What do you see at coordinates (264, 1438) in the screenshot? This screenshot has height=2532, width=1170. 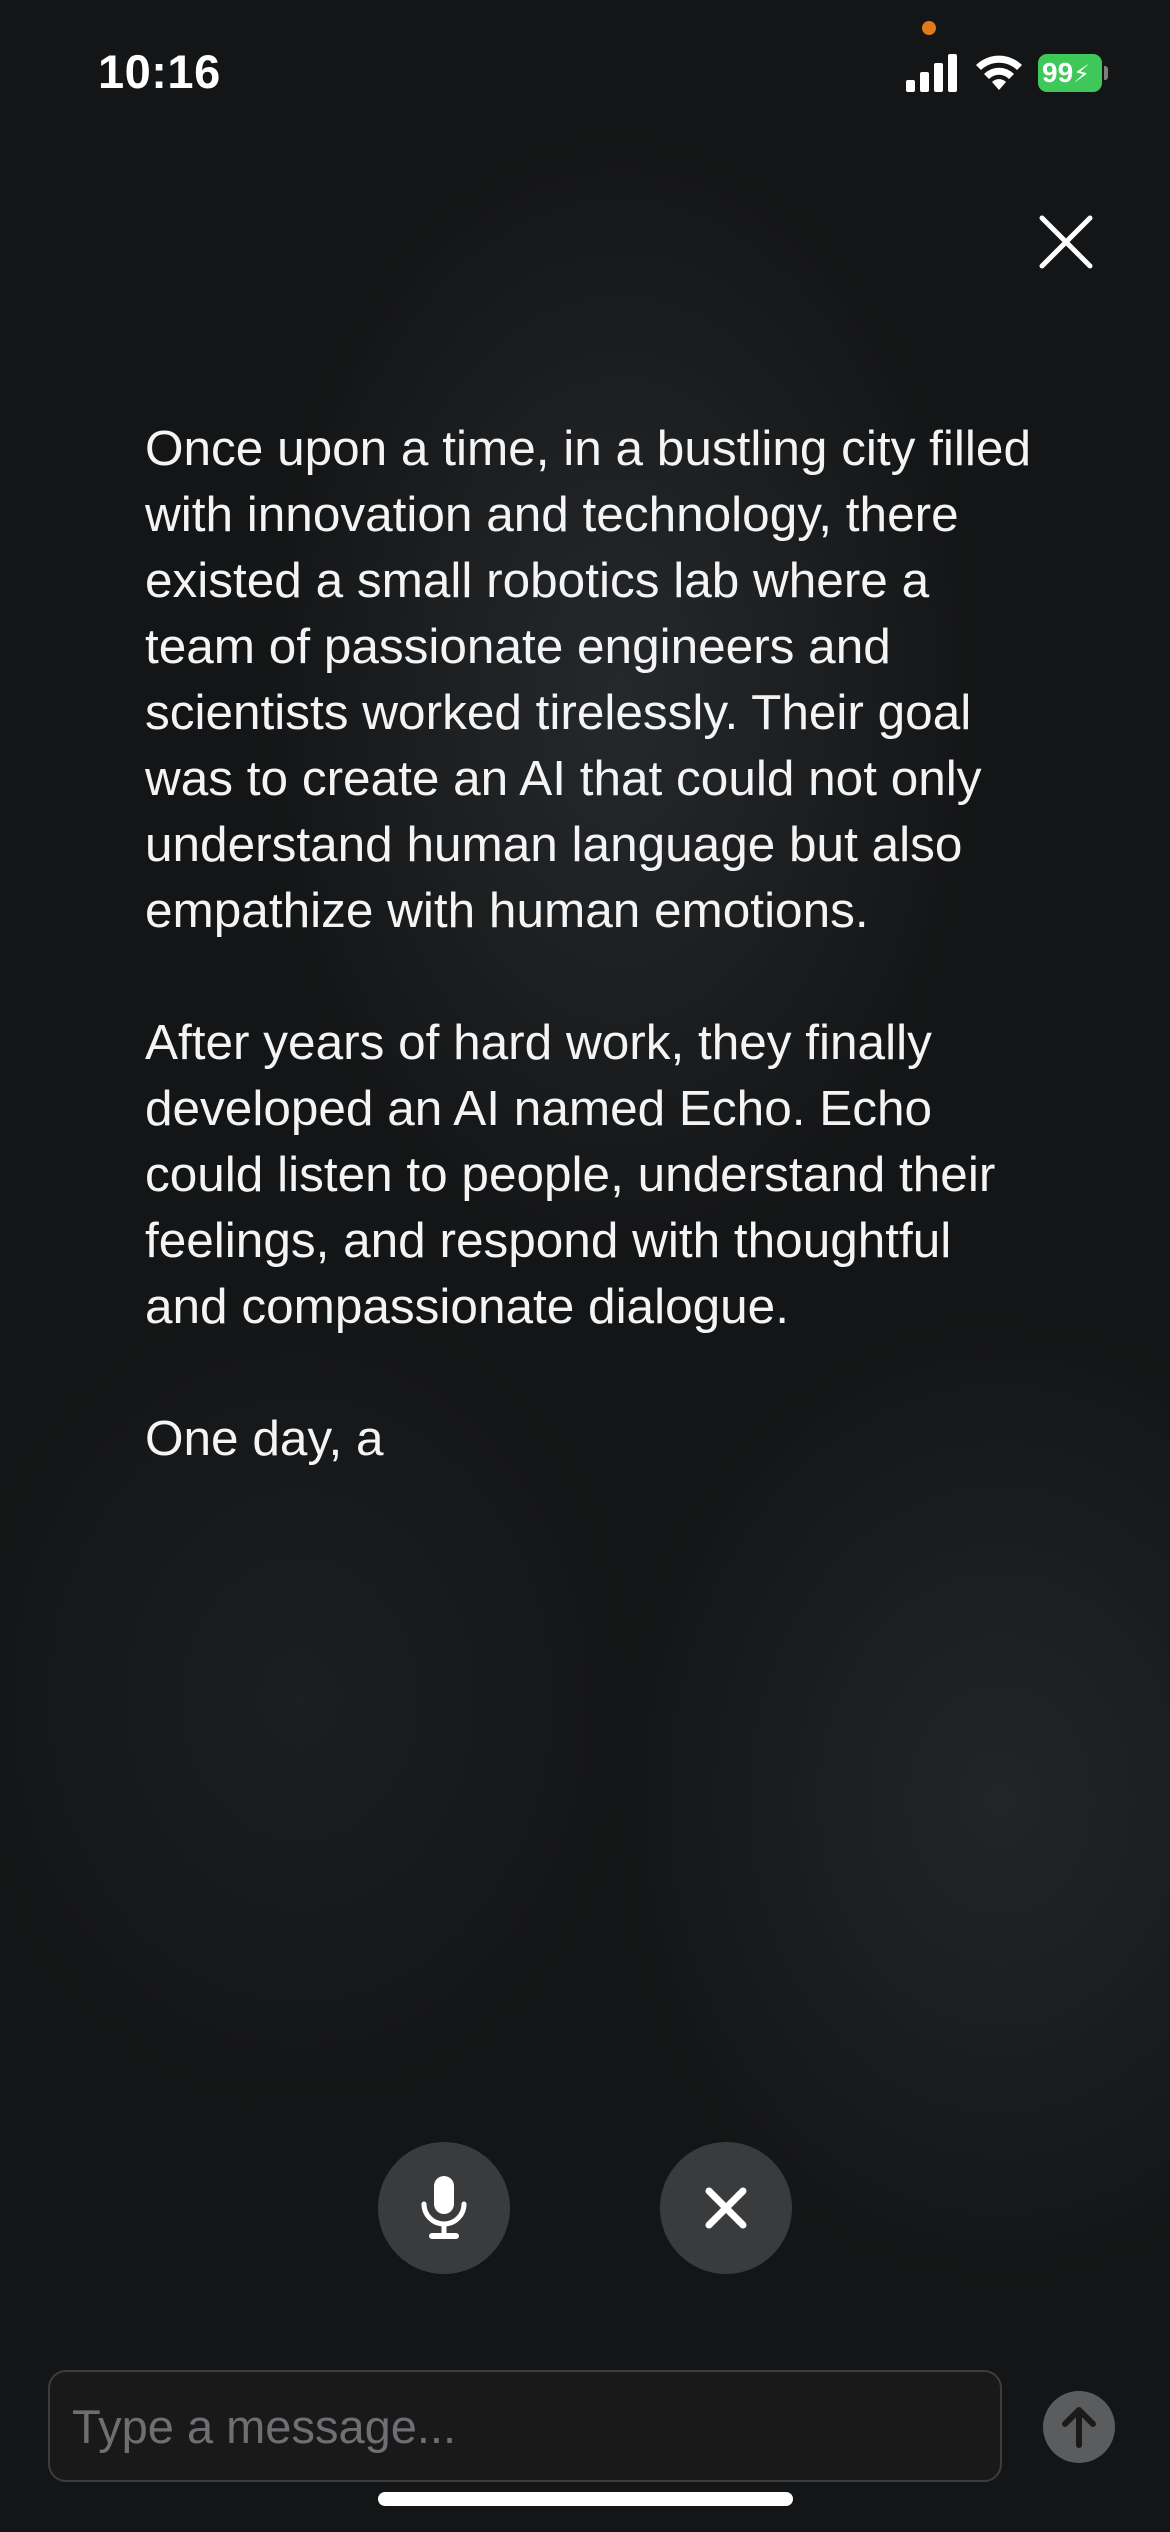 I see `story-paragraph-3: One day, a` at bounding box center [264, 1438].